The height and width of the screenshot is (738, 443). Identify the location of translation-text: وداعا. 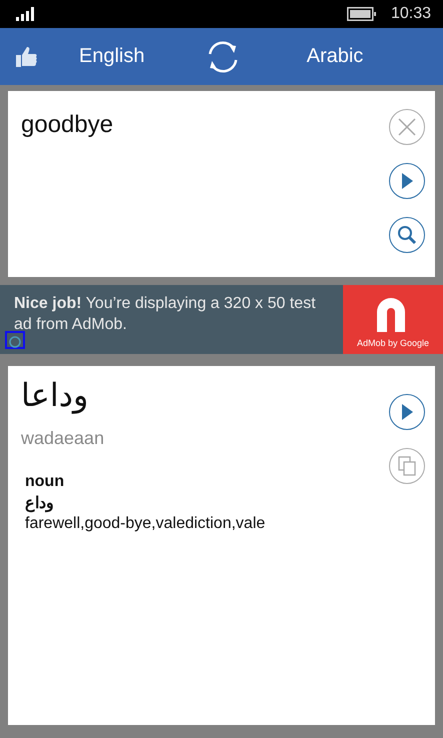
(55, 395).